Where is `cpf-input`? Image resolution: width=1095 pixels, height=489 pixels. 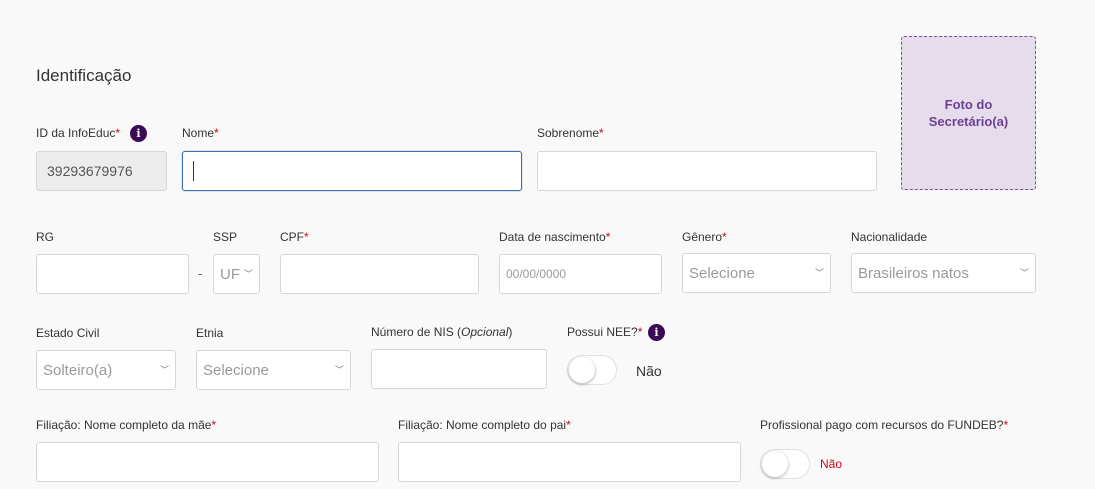 cpf-input is located at coordinates (379, 274).